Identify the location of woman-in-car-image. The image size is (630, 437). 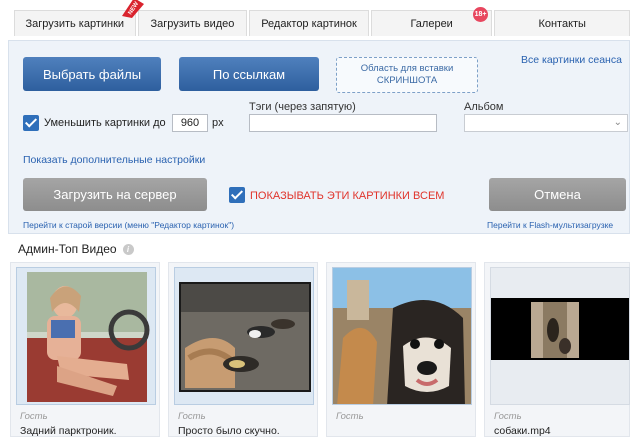
(88, 337).